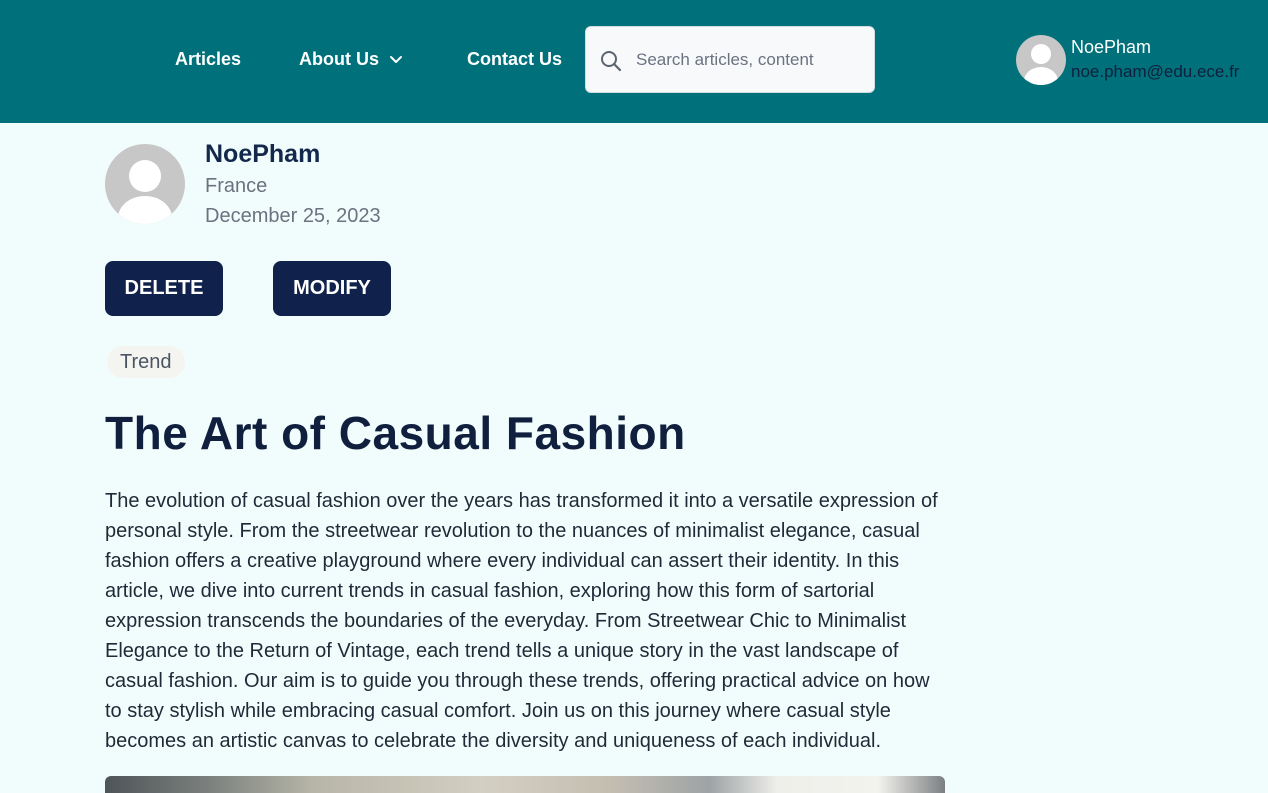  What do you see at coordinates (751, 60) in the screenshot?
I see `search-input` at bounding box center [751, 60].